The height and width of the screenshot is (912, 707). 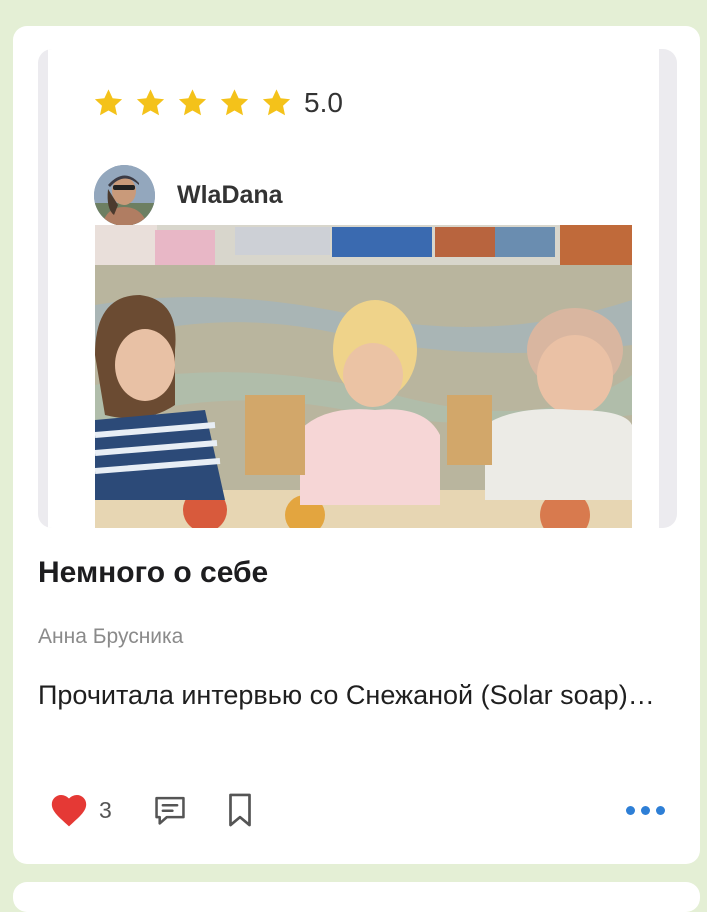 I want to click on bookmark-icon, so click(x=240, y=810).